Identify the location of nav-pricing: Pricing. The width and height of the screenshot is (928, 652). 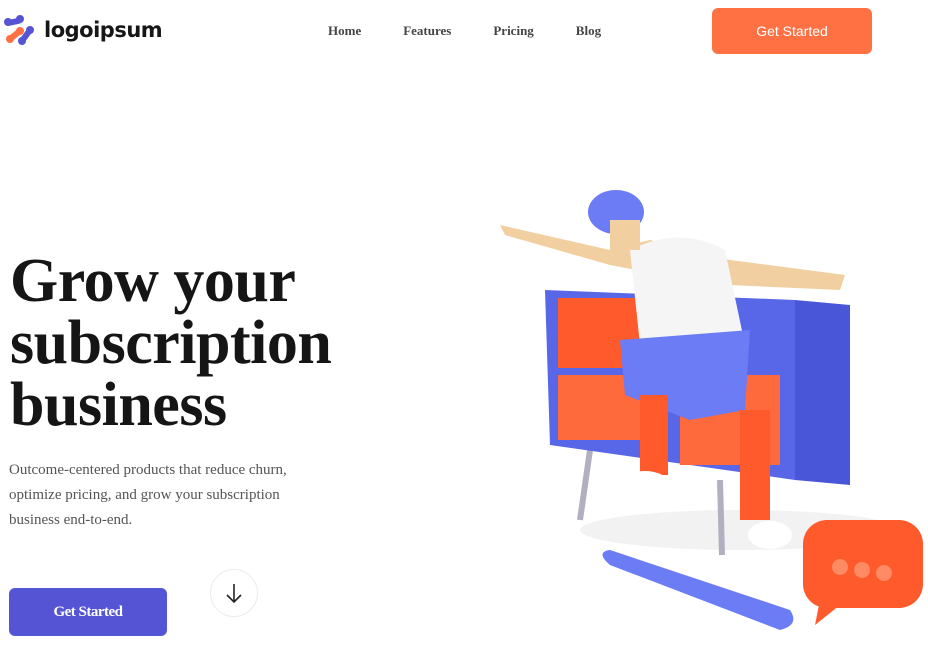
(513, 31).